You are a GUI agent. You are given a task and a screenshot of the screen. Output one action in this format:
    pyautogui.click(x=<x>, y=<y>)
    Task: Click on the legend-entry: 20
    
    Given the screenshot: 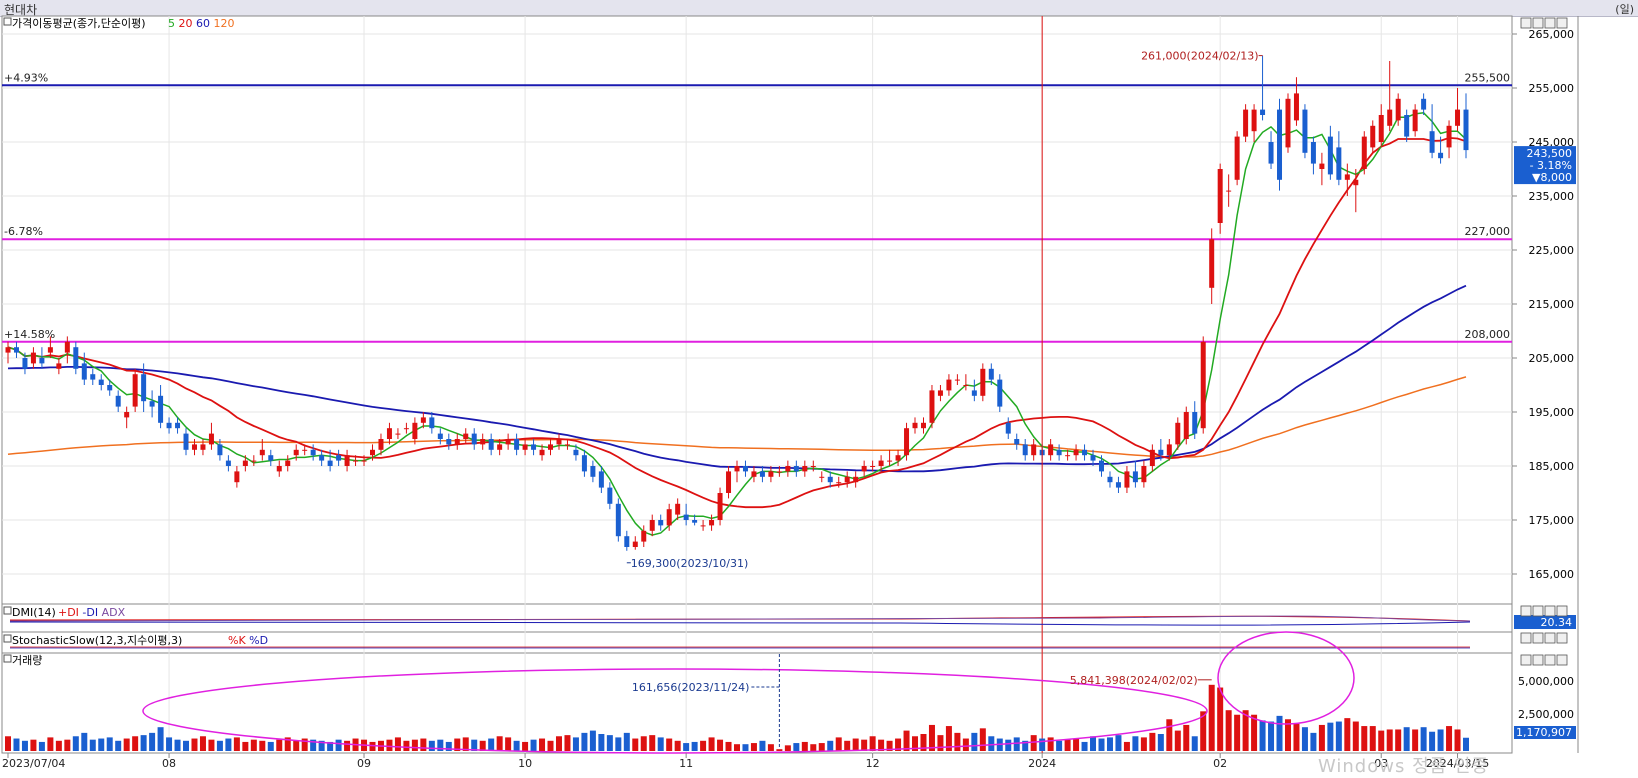 What is the action you would take?
    pyautogui.click(x=184, y=23)
    